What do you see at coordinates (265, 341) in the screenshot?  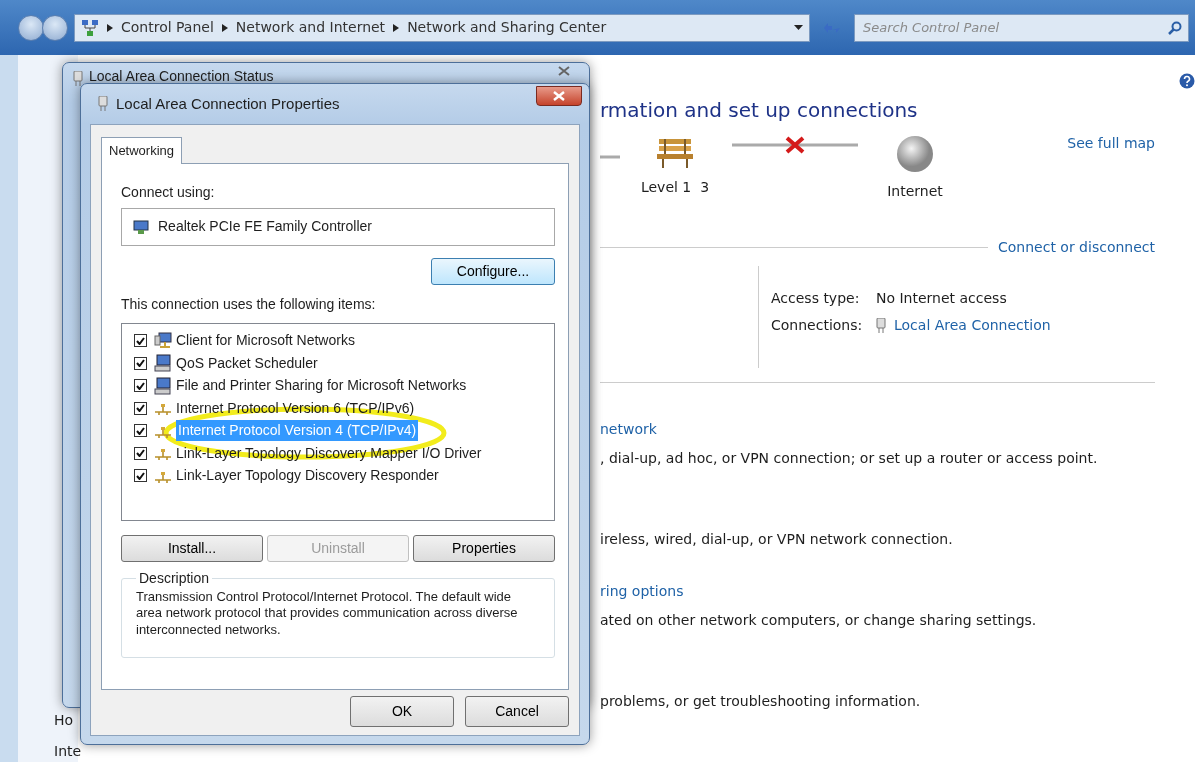 I see `list-item: Client for Microsoft Networks` at bounding box center [265, 341].